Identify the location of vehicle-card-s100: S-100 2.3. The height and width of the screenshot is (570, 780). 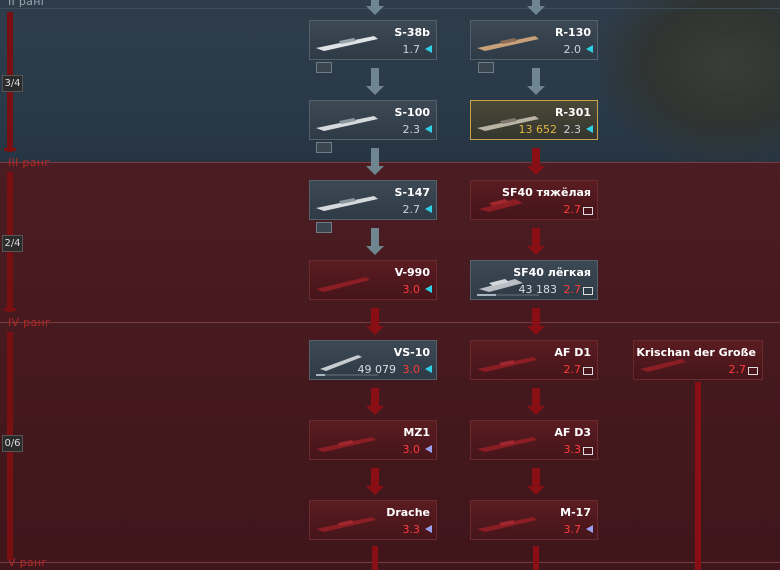
(373, 120).